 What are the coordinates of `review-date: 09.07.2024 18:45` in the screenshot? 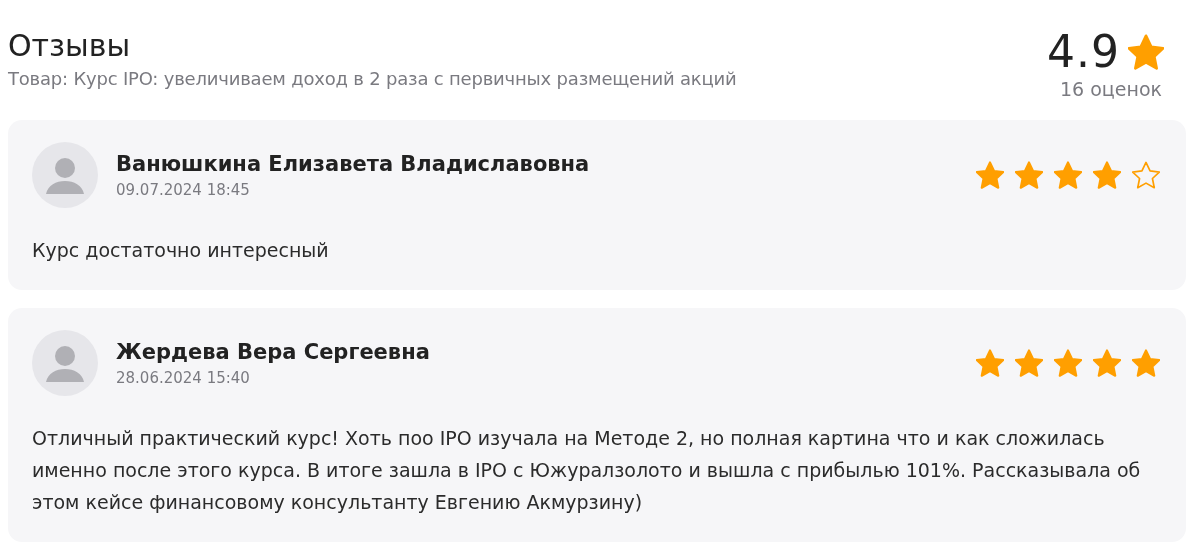 It's located at (183, 190).